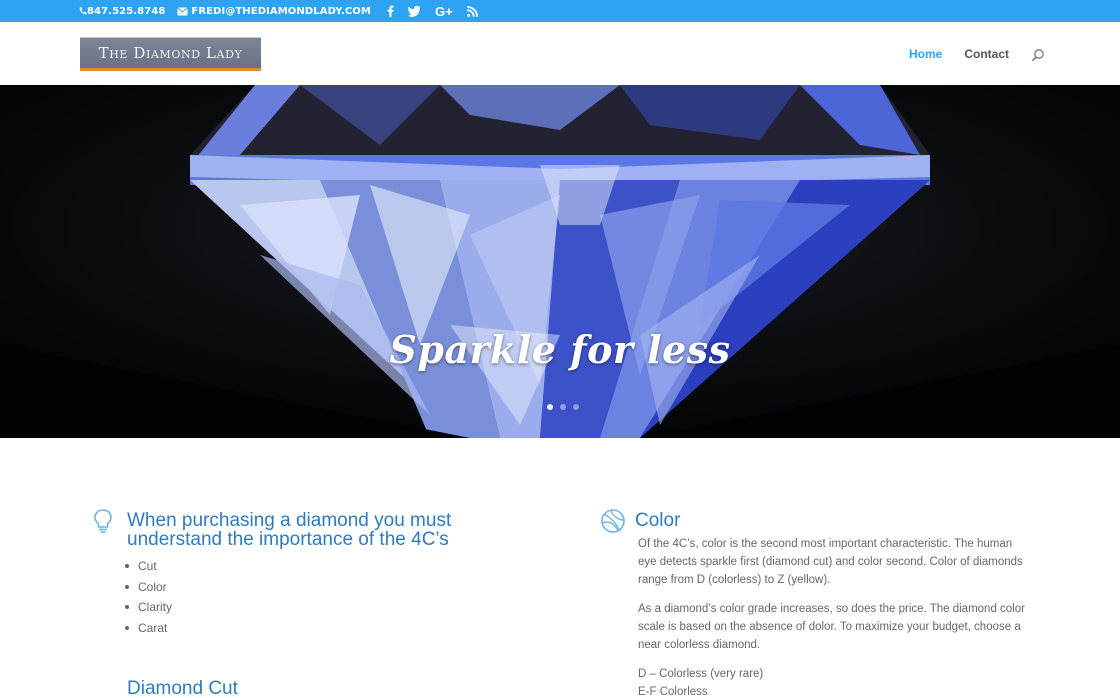  Describe the element at coordinates (308, 566) in the screenshot. I see `list-item: Cut` at that location.